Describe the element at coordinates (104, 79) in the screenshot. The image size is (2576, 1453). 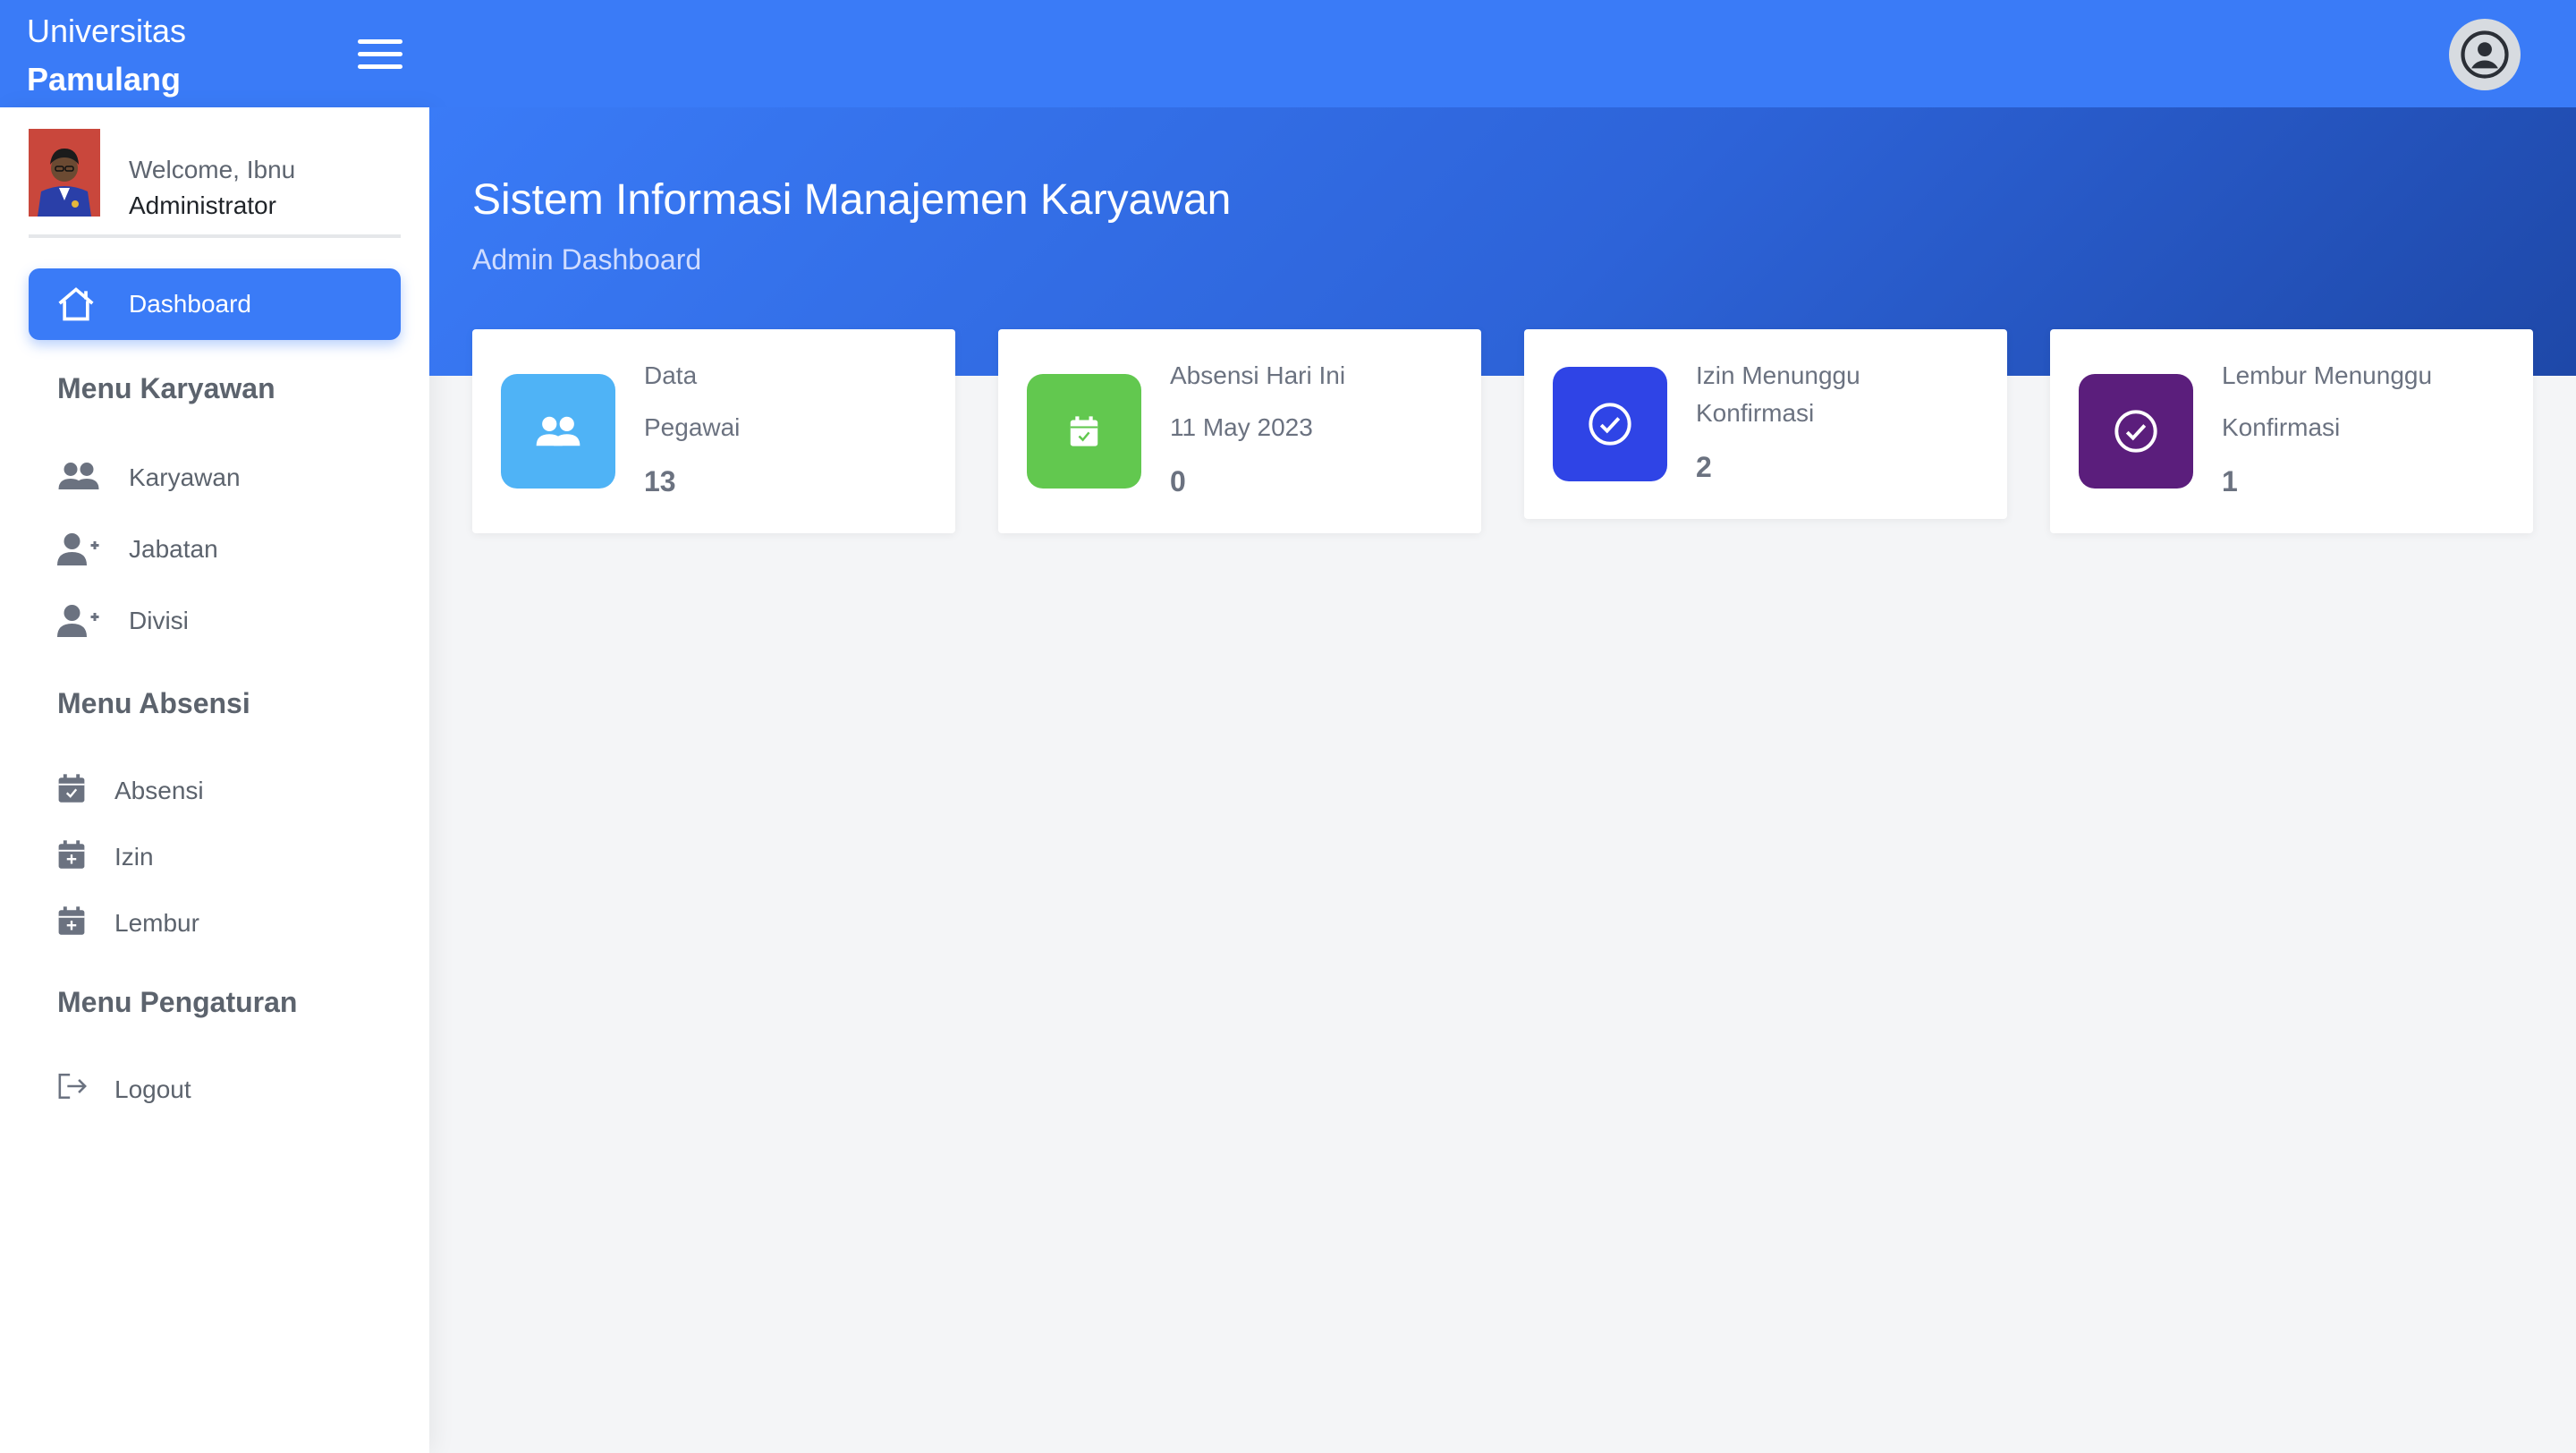
I see `brand-line-2: Pamulang` at that location.